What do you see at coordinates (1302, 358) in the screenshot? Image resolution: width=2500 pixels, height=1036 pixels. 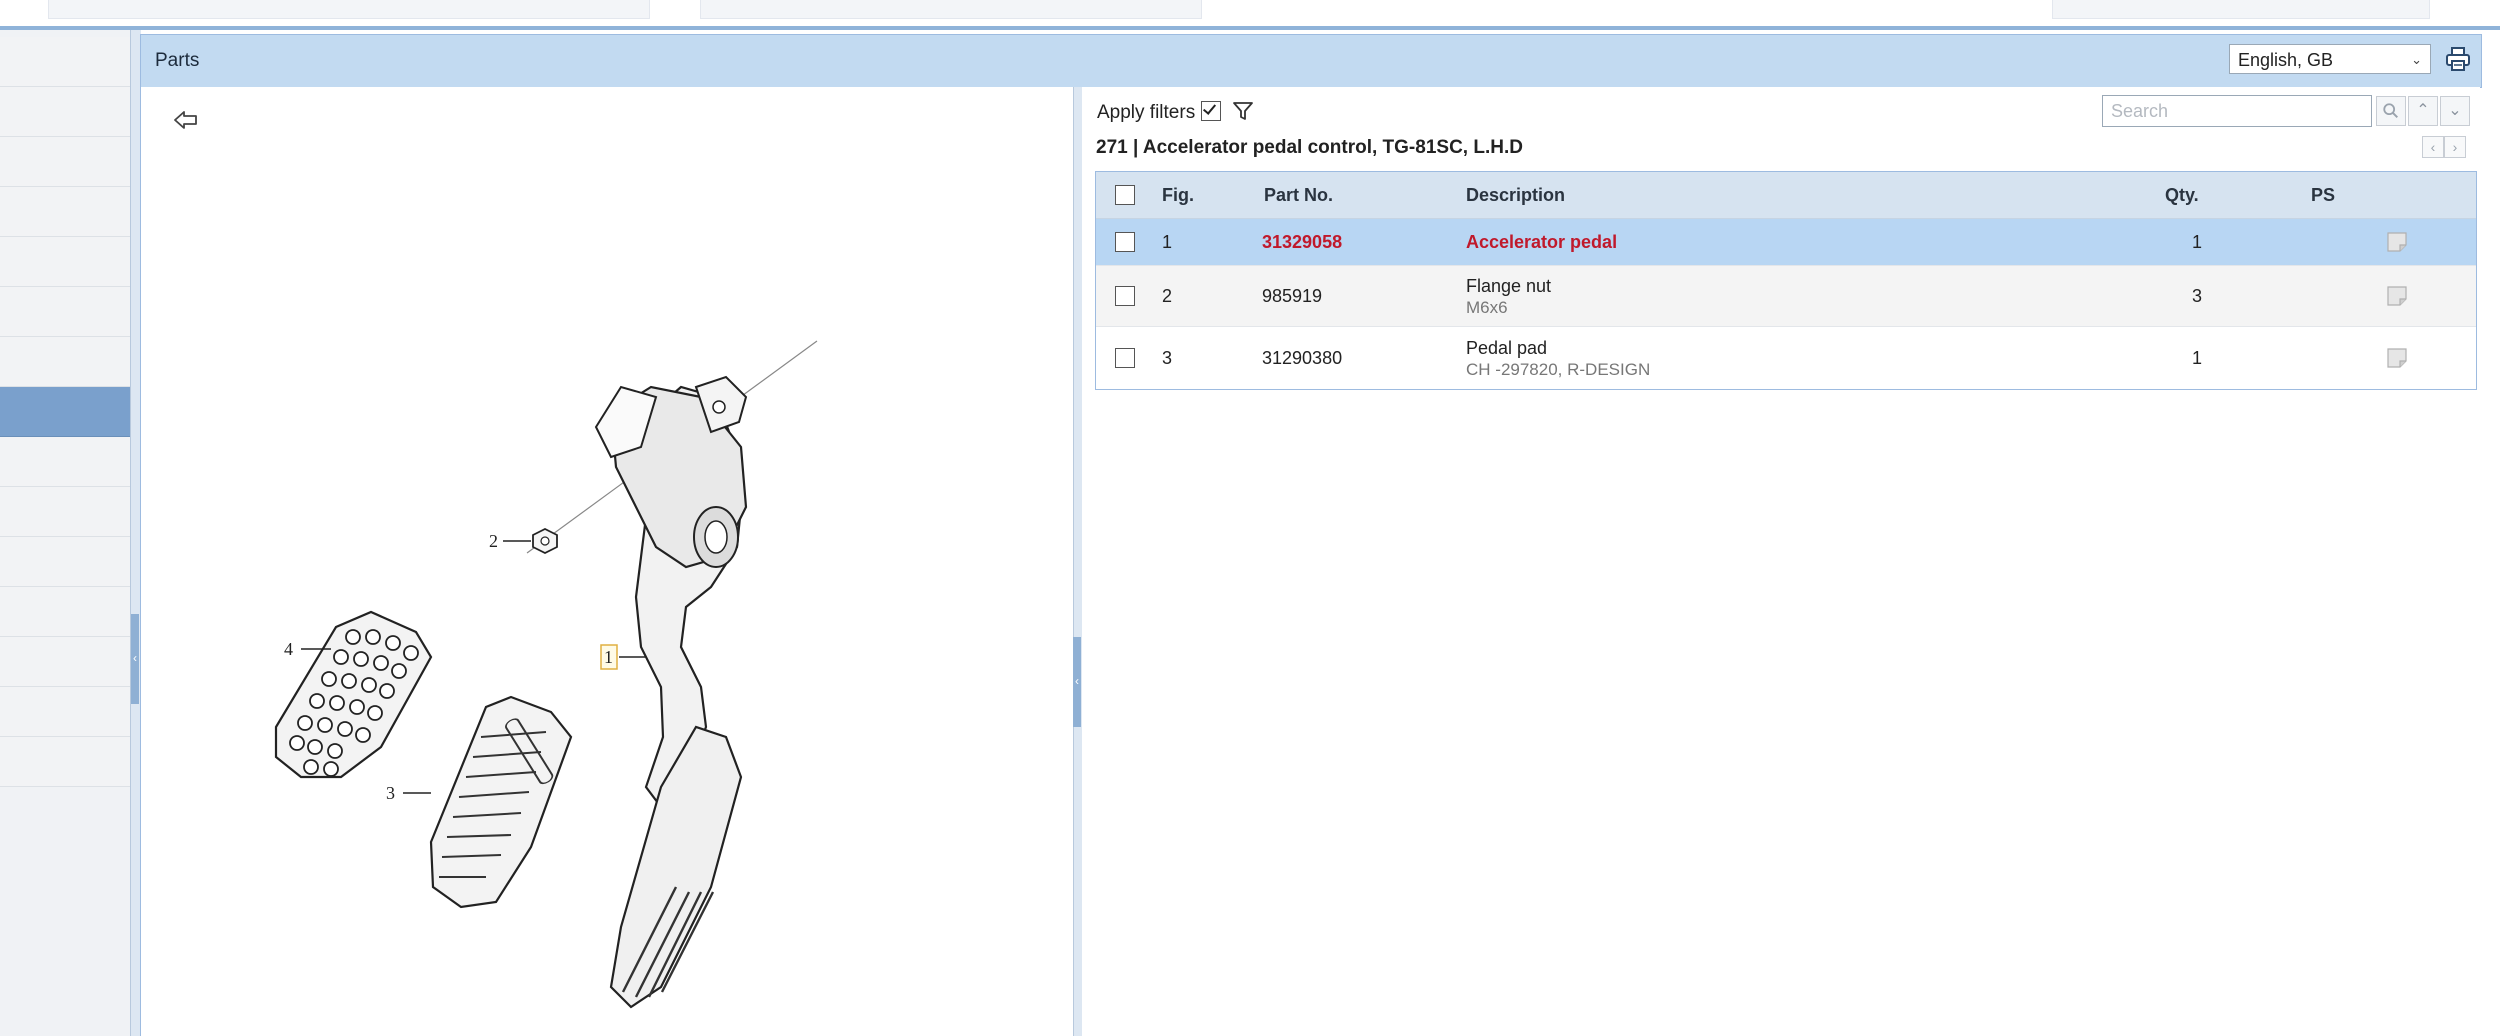 I see `row-part-no: 31290380` at bounding box center [1302, 358].